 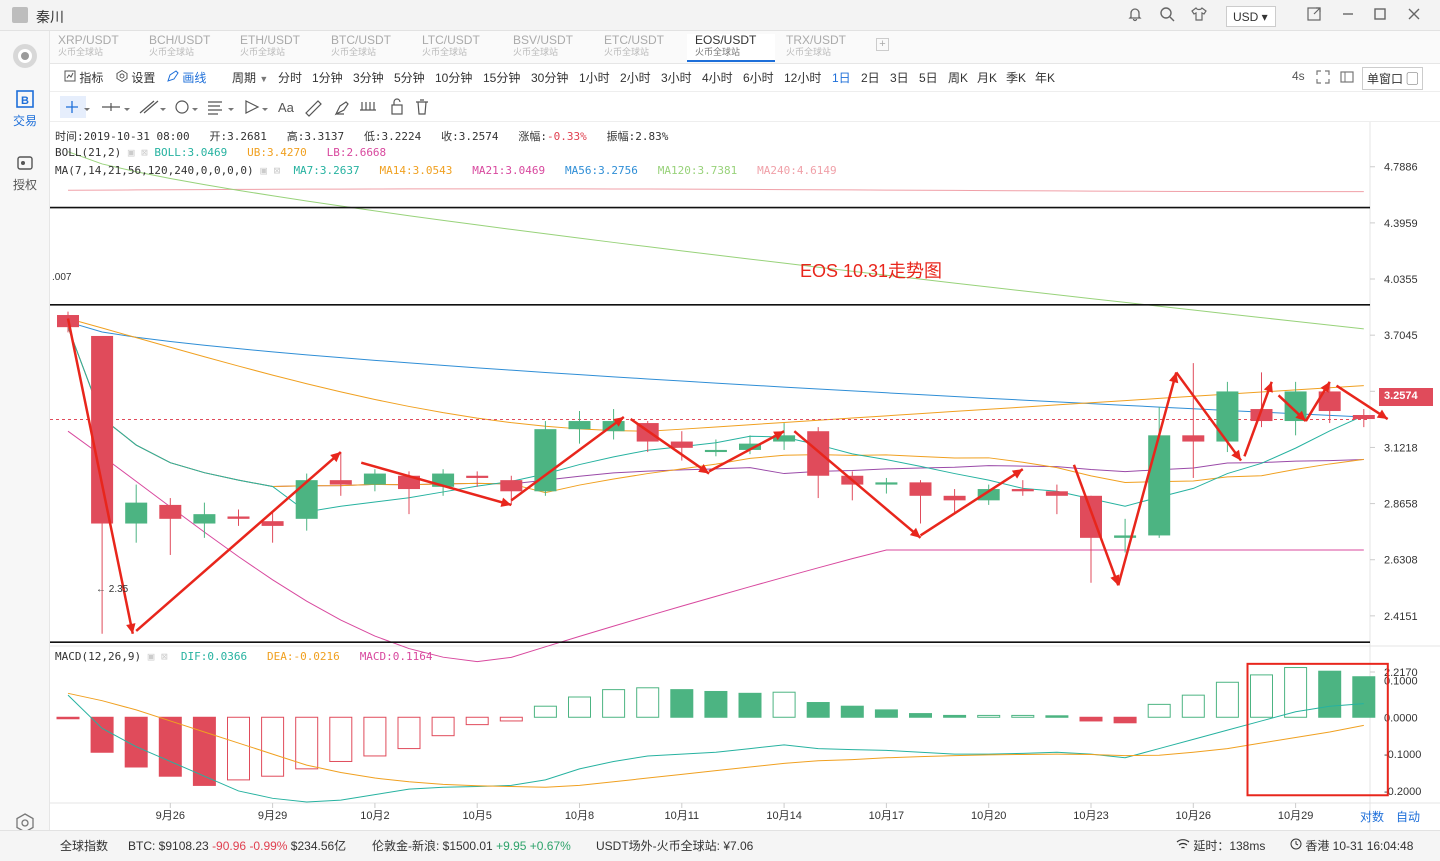 What do you see at coordinates (758, 77) in the screenshot?
I see `period-6小时: 6小时` at bounding box center [758, 77].